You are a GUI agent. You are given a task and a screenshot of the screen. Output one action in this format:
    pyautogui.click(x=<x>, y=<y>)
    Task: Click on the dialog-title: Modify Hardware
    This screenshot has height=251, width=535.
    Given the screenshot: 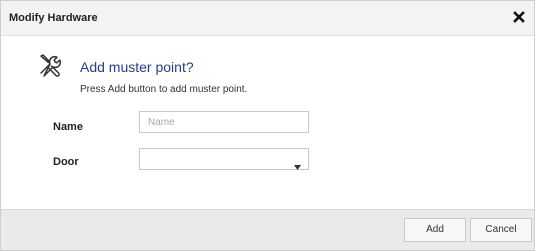 What is the action you would take?
    pyautogui.click(x=53, y=18)
    